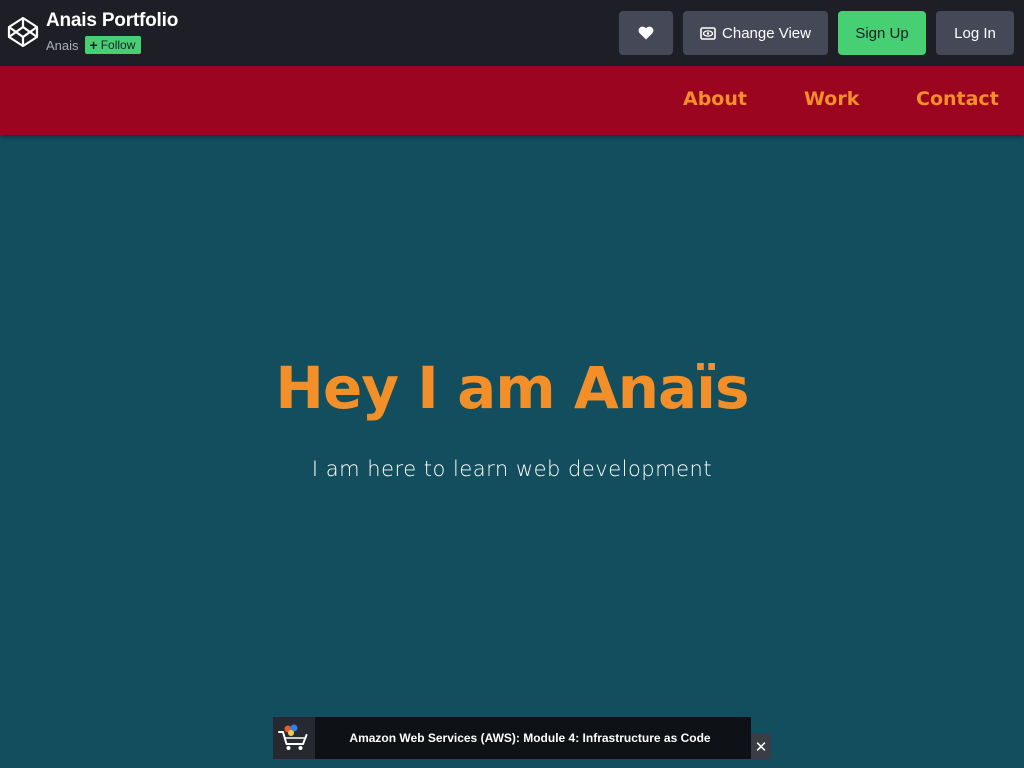  I want to click on site-navigation: About Work Contact, so click(512, 100).